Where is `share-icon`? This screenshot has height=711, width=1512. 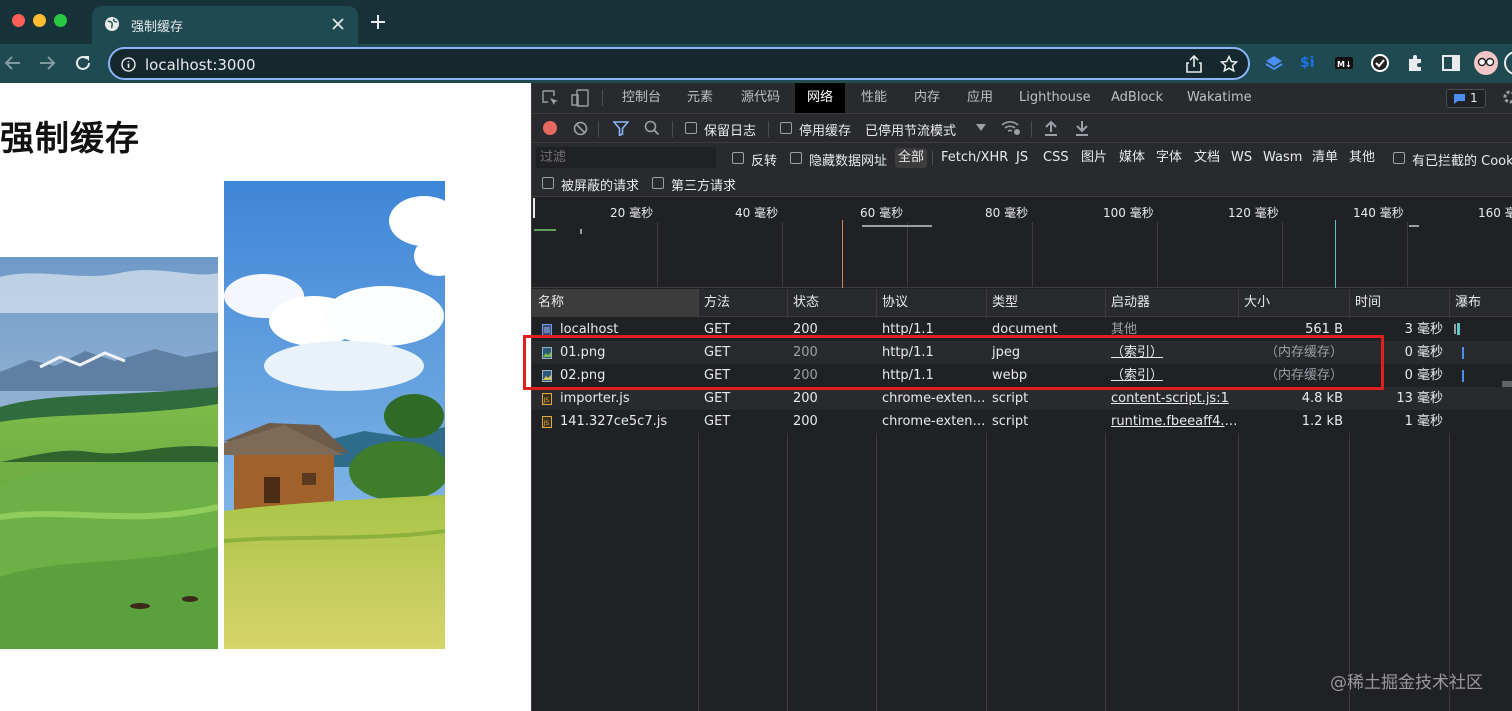
share-icon is located at coordinates (1194, 64).